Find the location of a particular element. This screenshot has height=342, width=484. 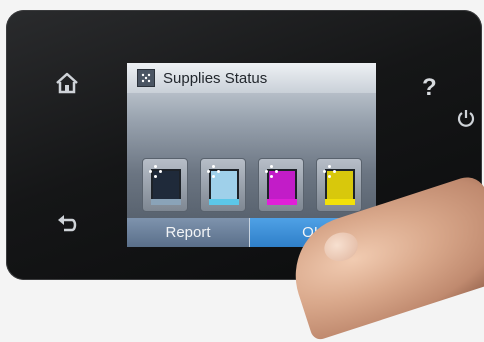

help-icon: ? is located at coordinates (429, 88).